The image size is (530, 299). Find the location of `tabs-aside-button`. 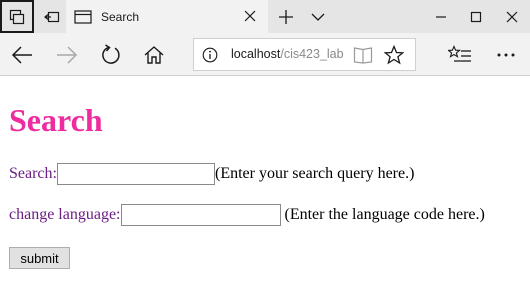

tabs-aside-button is located at coordinates (17, 16).